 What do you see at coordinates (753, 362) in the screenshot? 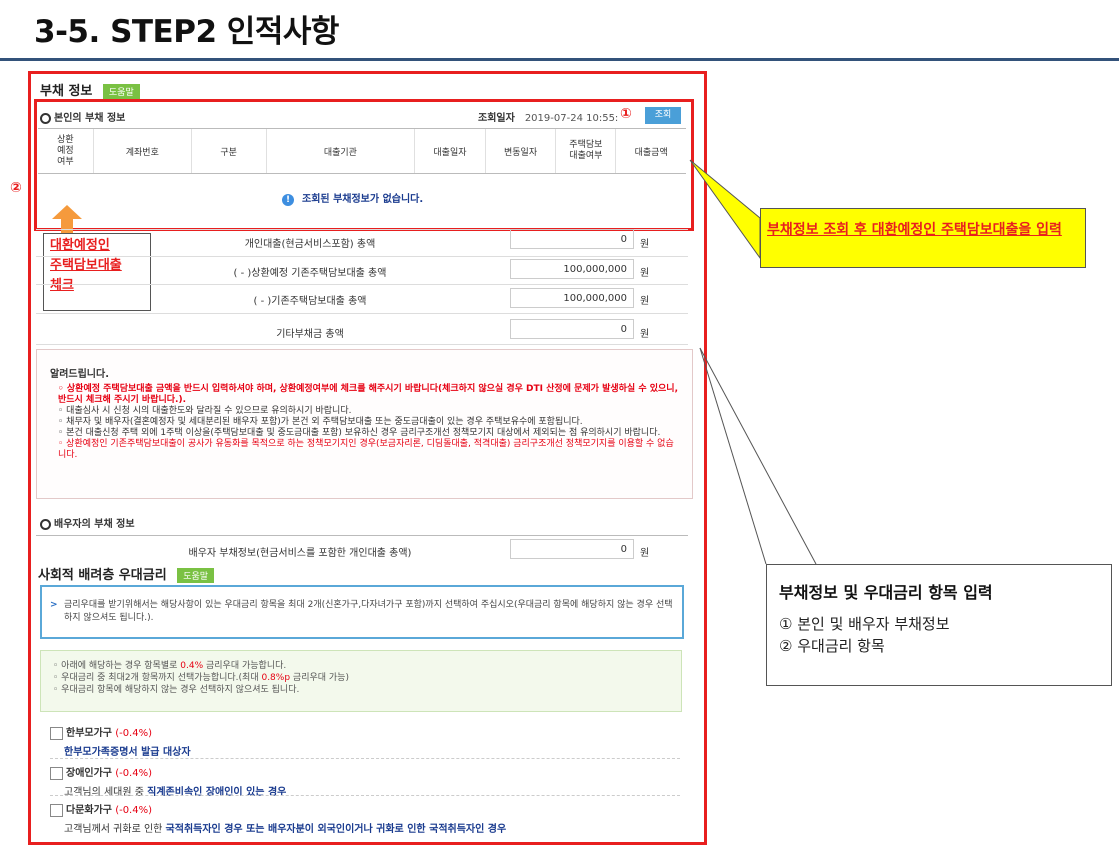
I see `callout-pointer-lines` at bounding box center [753, 362].